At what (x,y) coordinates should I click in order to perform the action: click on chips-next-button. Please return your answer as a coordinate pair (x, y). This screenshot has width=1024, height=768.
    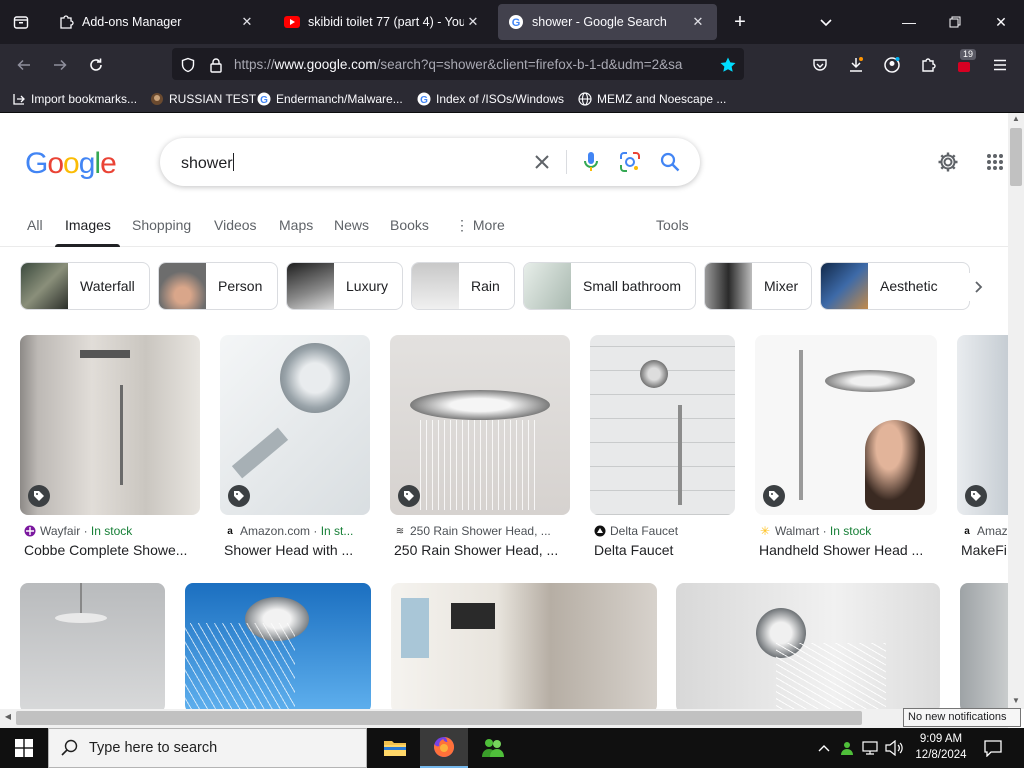
    Looking at the image, I should click on (978, 287).